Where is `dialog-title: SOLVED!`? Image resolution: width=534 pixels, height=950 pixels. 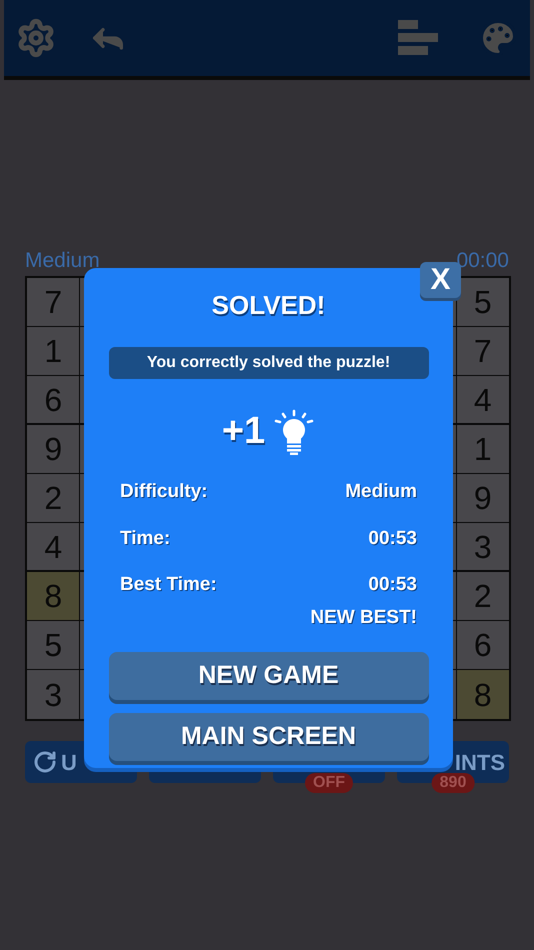
dialog-title: SOLVED! is located at coordinates (269, 305).